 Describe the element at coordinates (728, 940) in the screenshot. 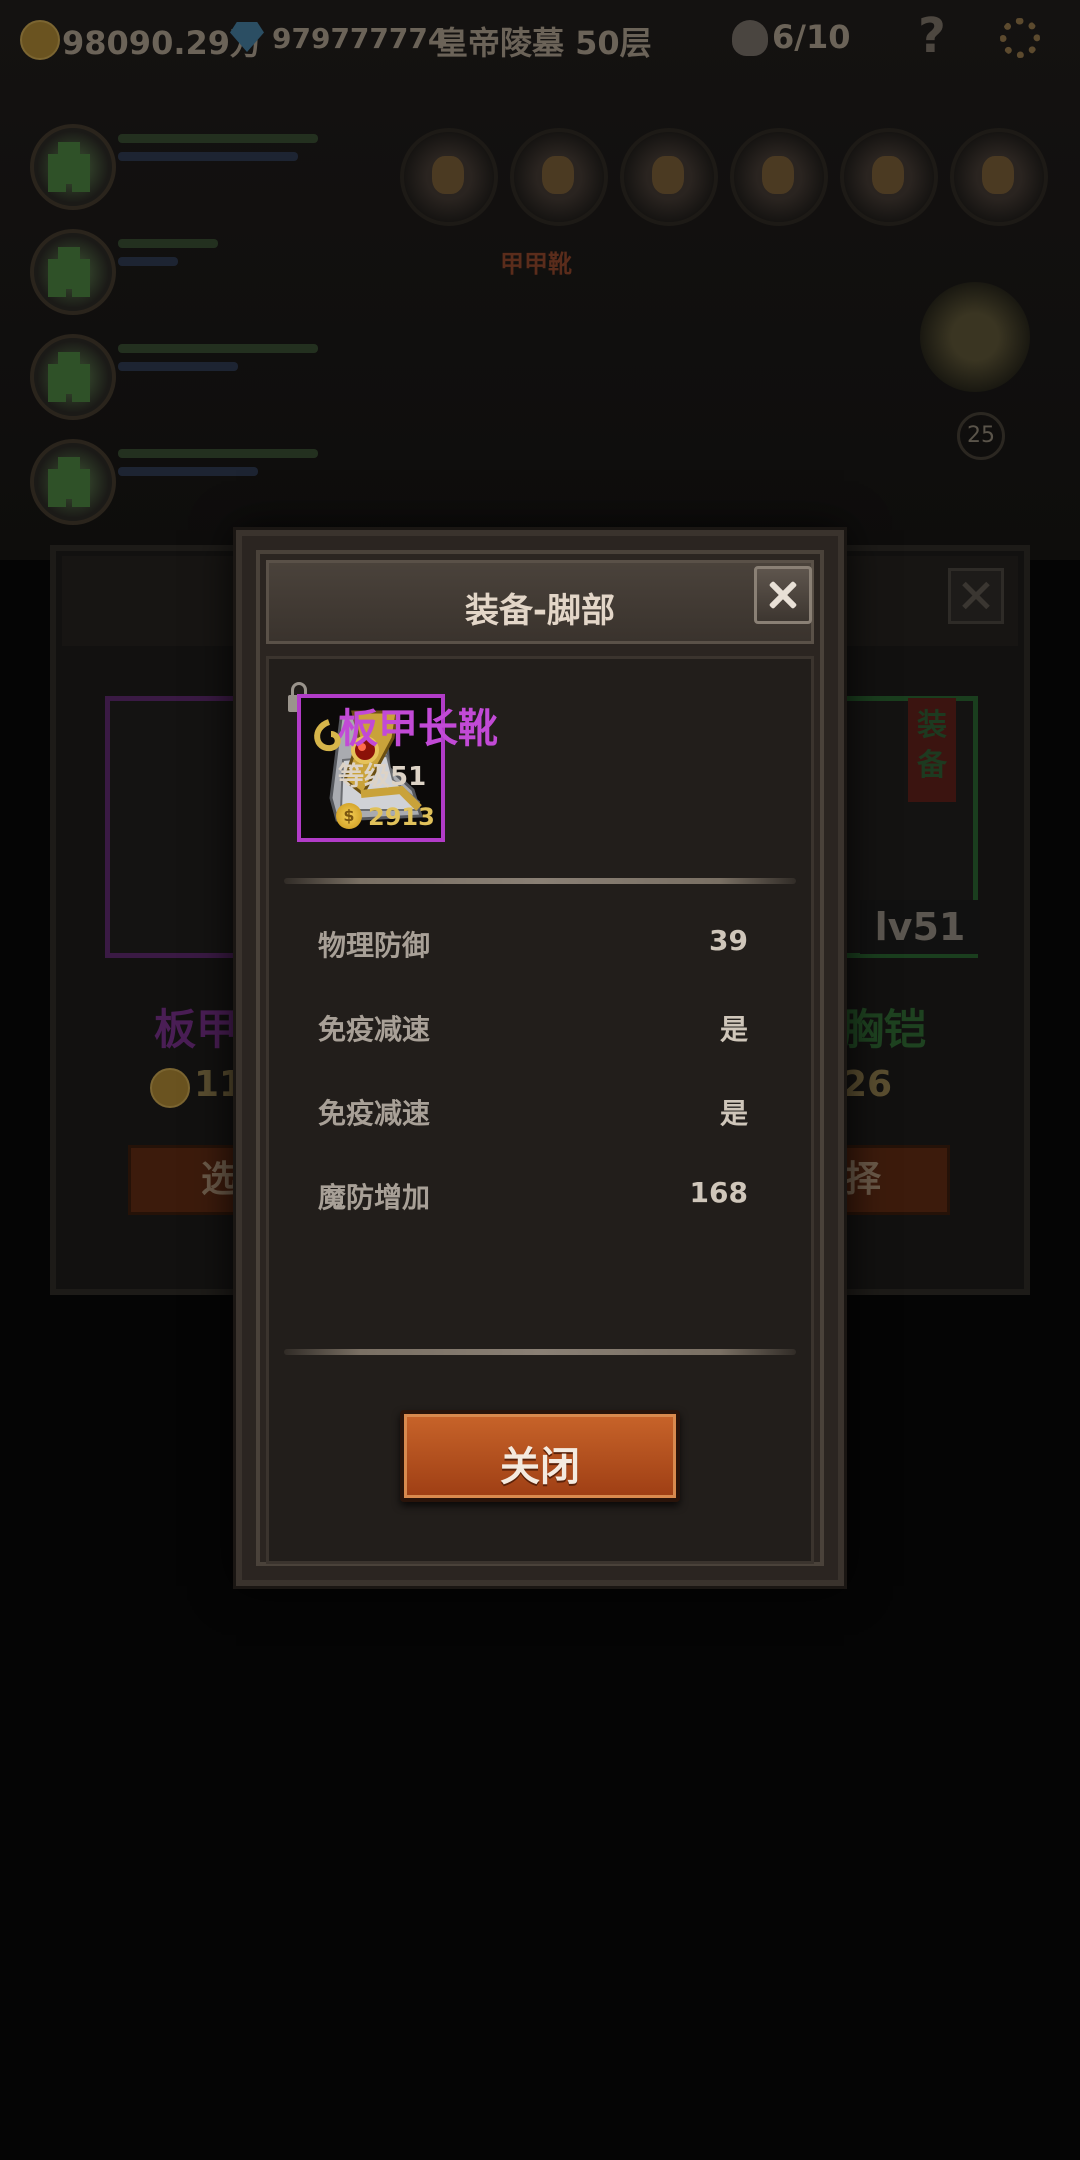

I see `stat-value: 39` at that location.